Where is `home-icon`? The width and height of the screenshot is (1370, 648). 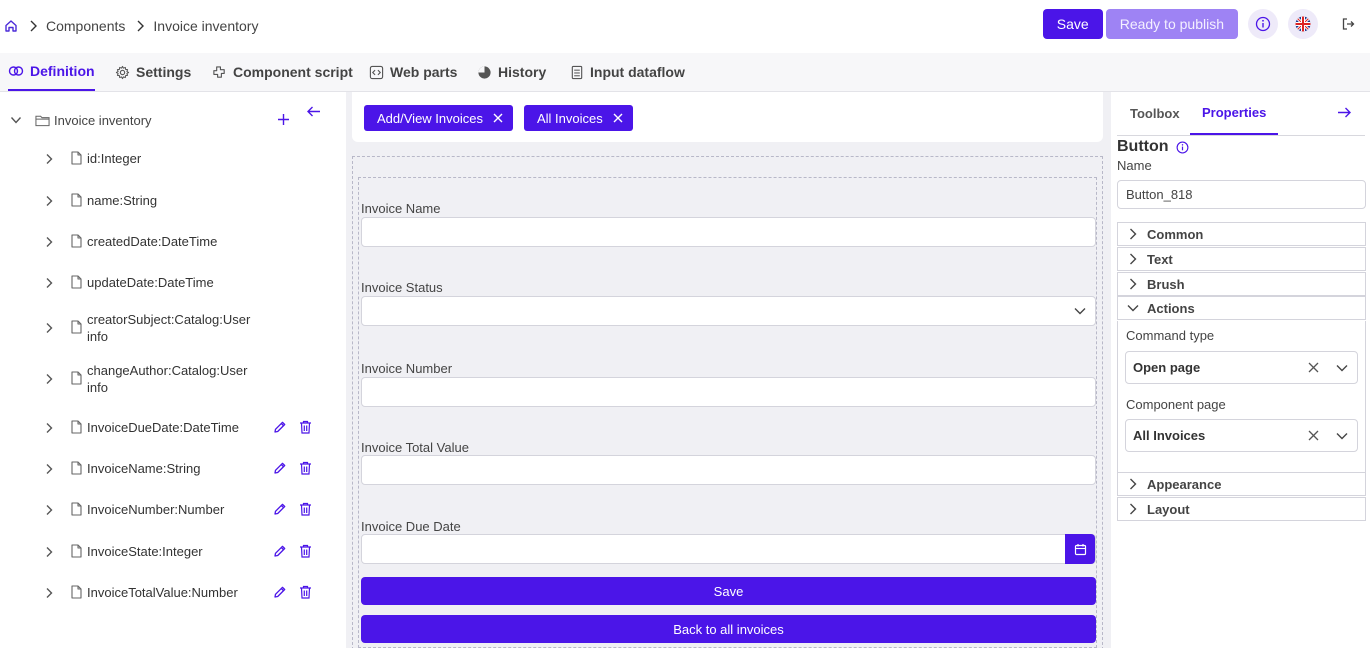 home-icon is located at coordinates (11, 26).